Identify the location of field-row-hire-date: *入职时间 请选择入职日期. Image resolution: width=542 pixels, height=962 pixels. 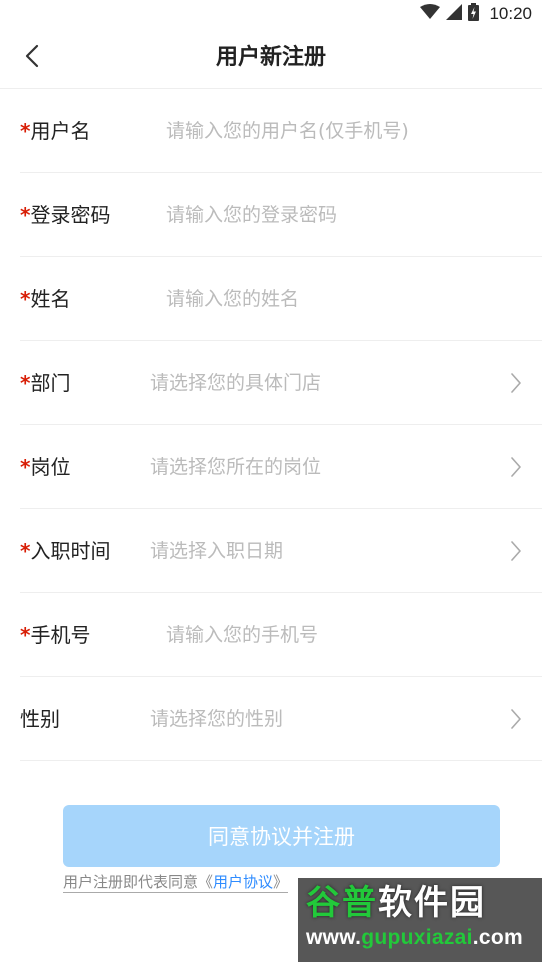
(281, 551).